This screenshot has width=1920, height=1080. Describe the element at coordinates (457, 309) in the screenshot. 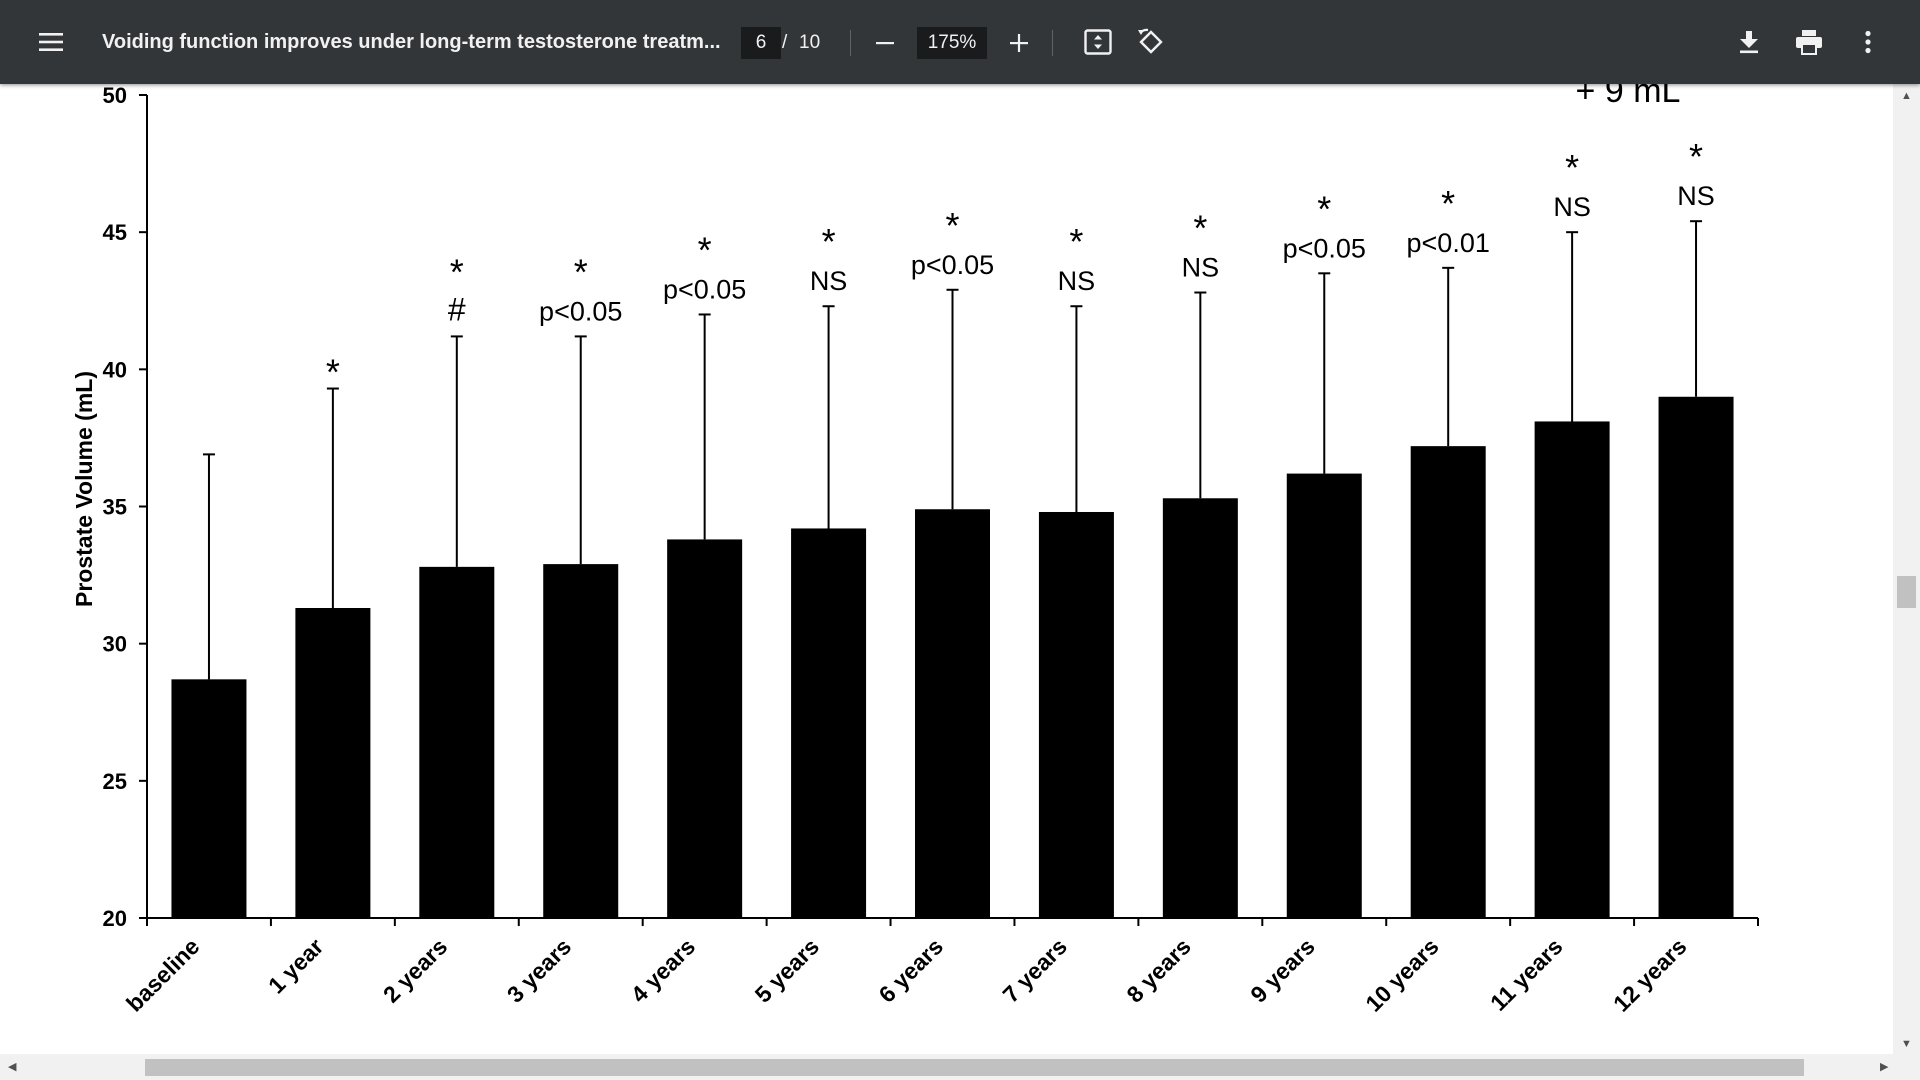

I see `significance-annotation: #` at that location.